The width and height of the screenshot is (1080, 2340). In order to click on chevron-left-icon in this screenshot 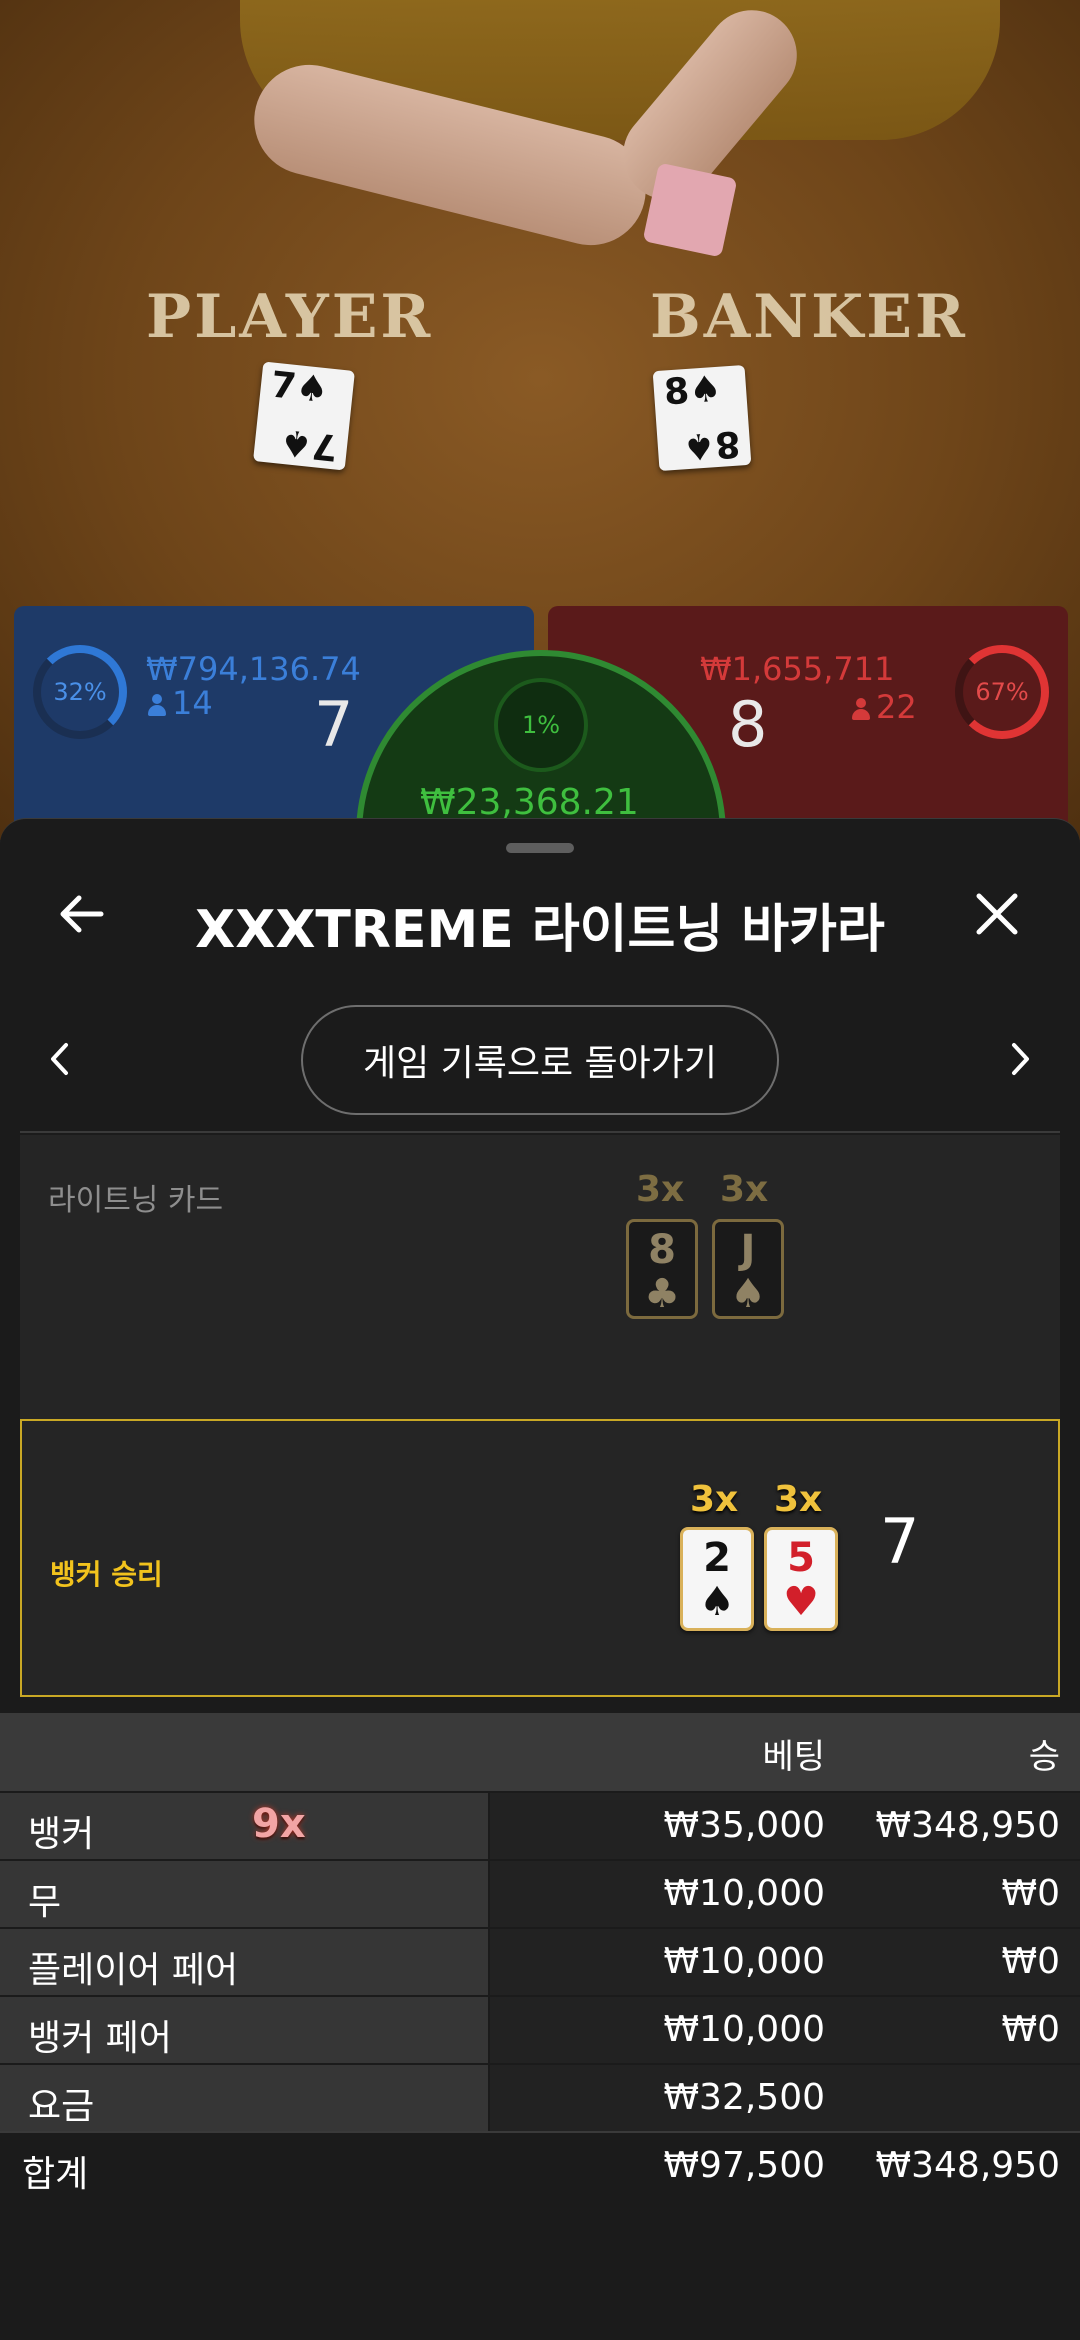, I will do `click(59, 1059)`.